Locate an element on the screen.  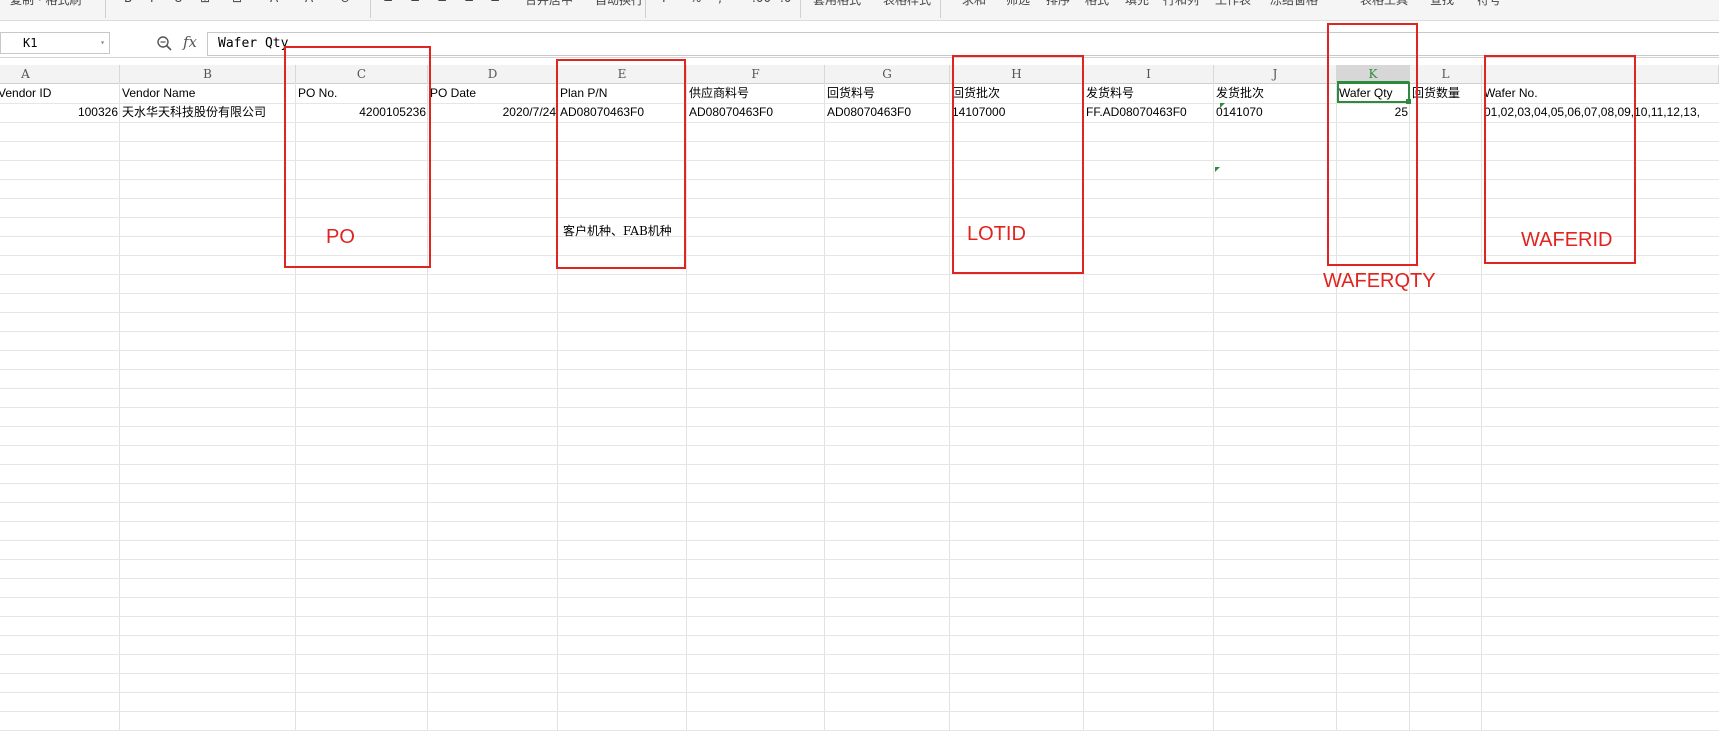
ribbon-item: 筛选 is located at coordinates (1018, 4).